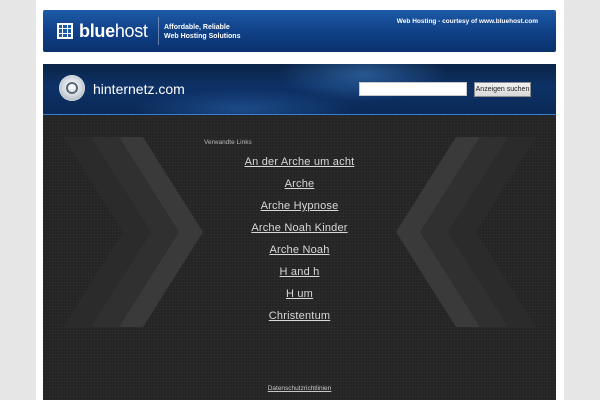  What do you see at coordinates (202, 36) in the screenshot?
I see `tagline-line-2: Web Hosting Solutions` at bounding box center [202, 36].